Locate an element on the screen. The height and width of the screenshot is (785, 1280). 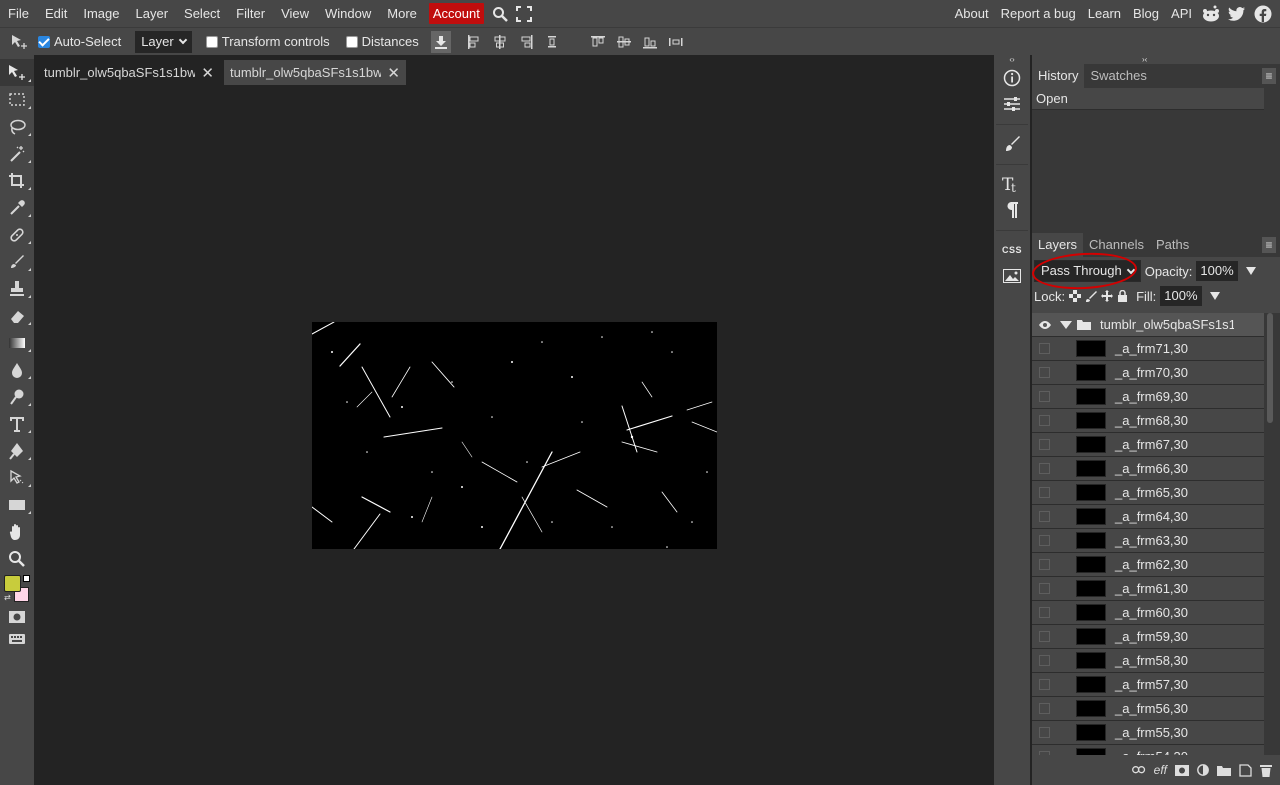
layer-row: _a_frm63,30 is located at coordinates (1148, 541).